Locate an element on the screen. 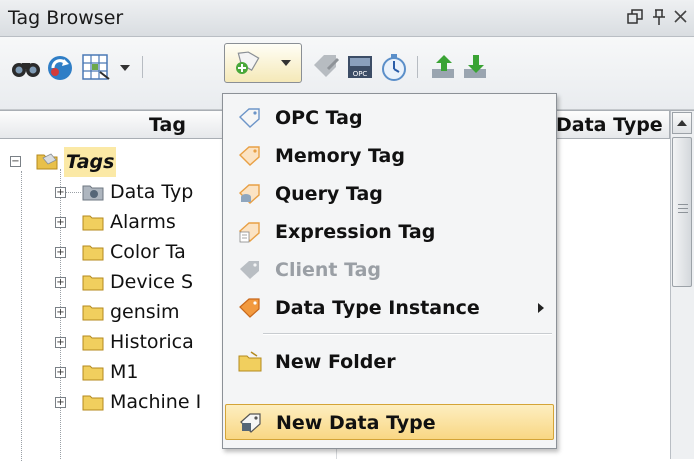 The width and height of the screenshot is (694, 461). scroll-up-arrow-icon is located at coordinates (682, 123).